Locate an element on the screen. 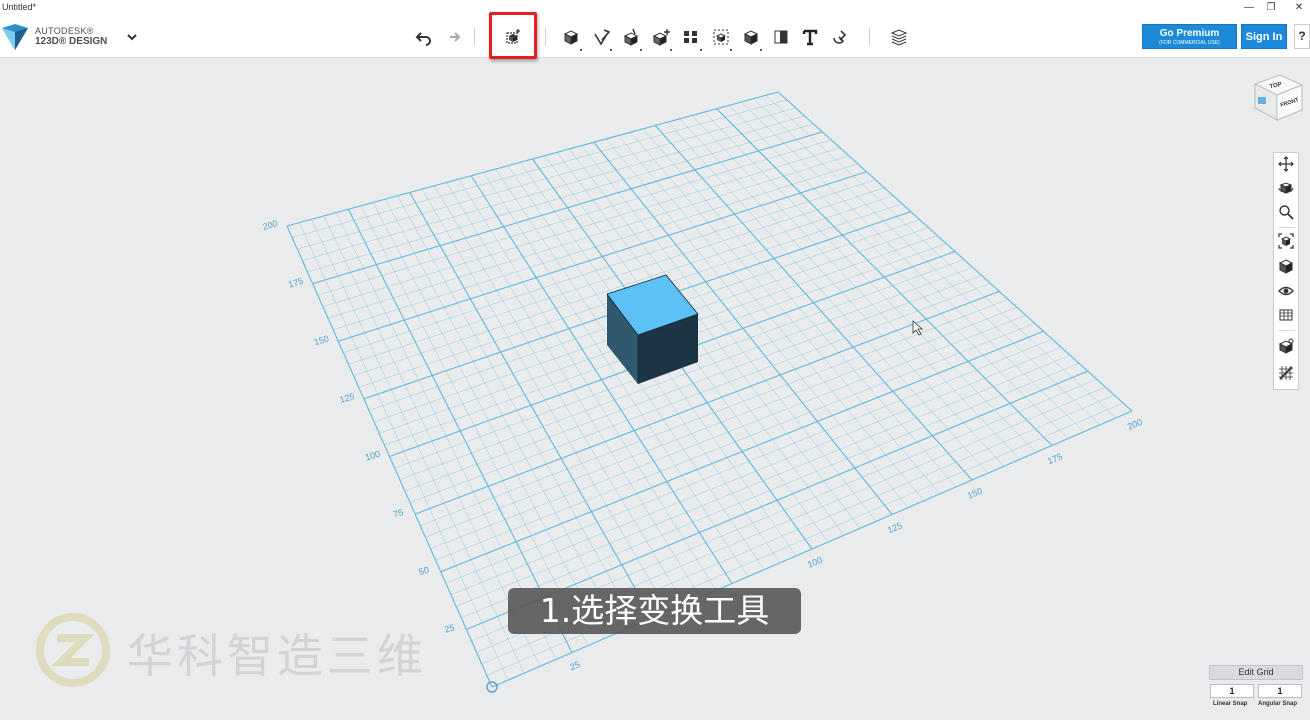 This screenshot has width=1310, height=720. pattern-tool-button is located at coordinates (691, 38).